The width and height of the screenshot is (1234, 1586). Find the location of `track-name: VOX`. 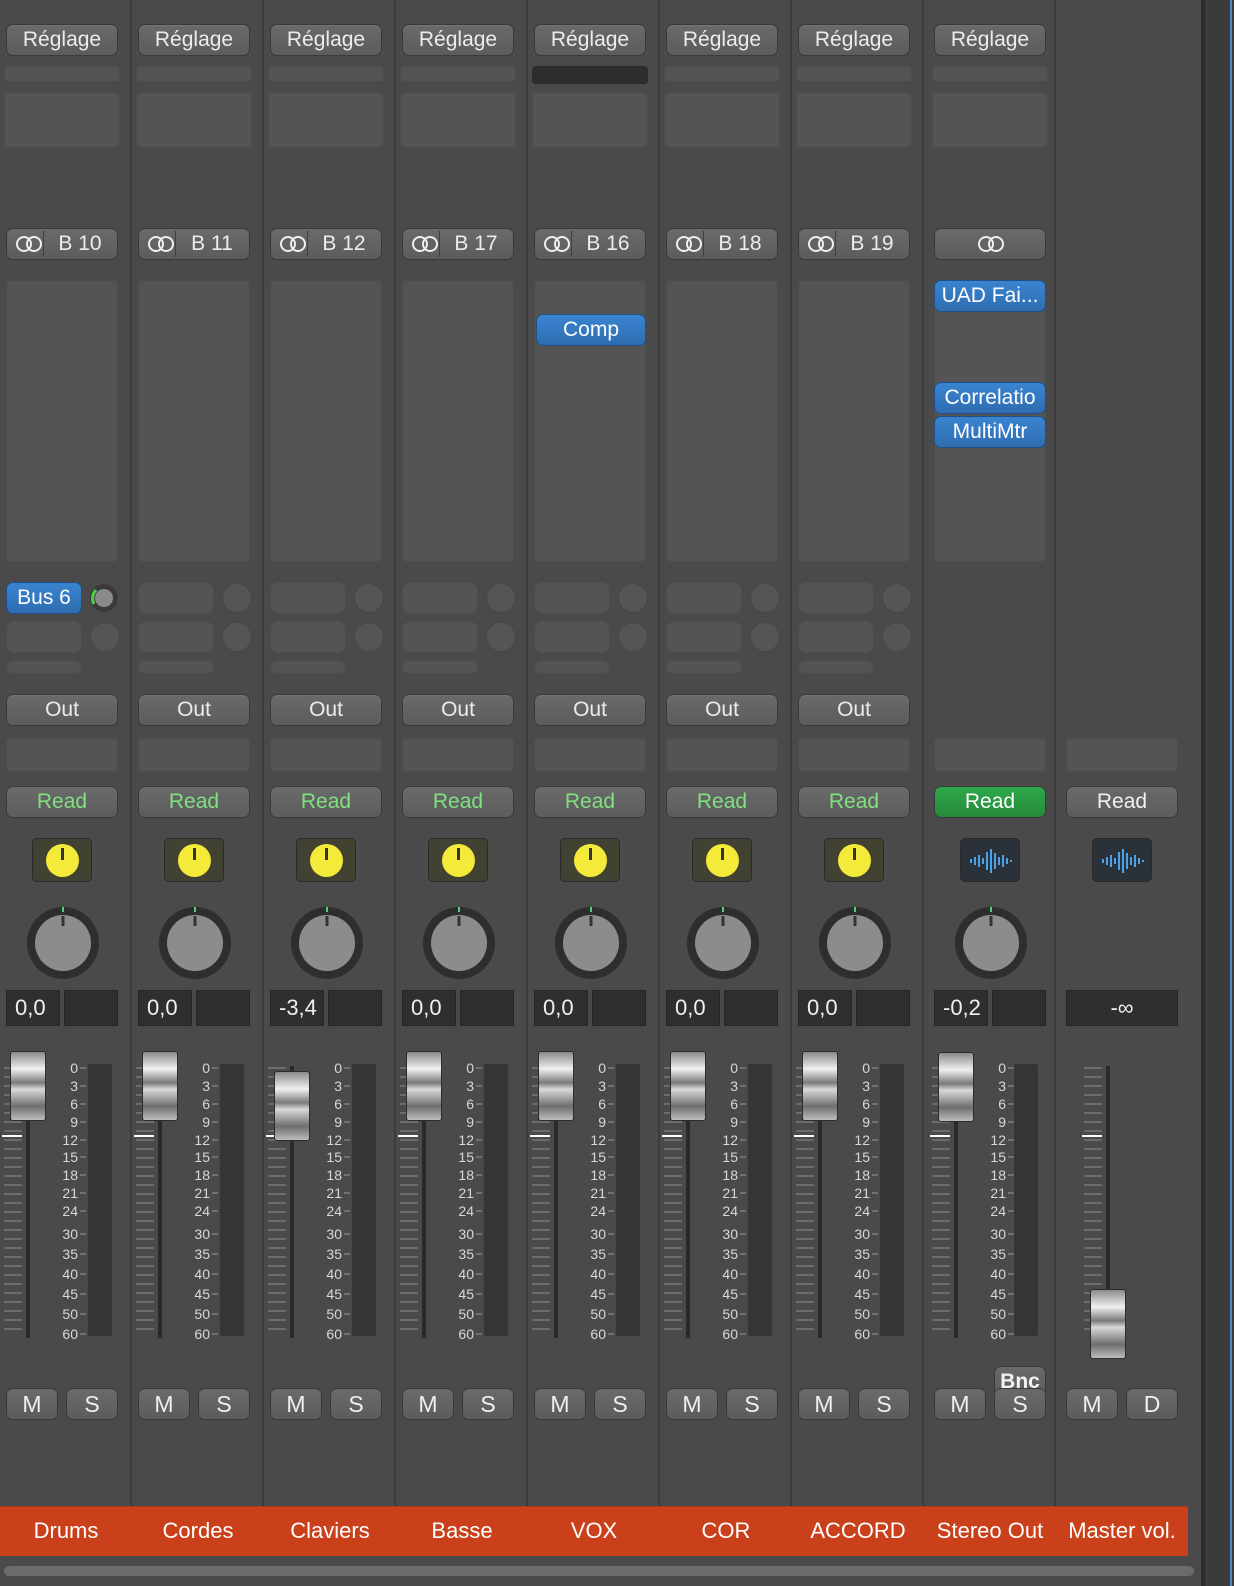

track-name: VOX is located at coordinates (594, 1531).